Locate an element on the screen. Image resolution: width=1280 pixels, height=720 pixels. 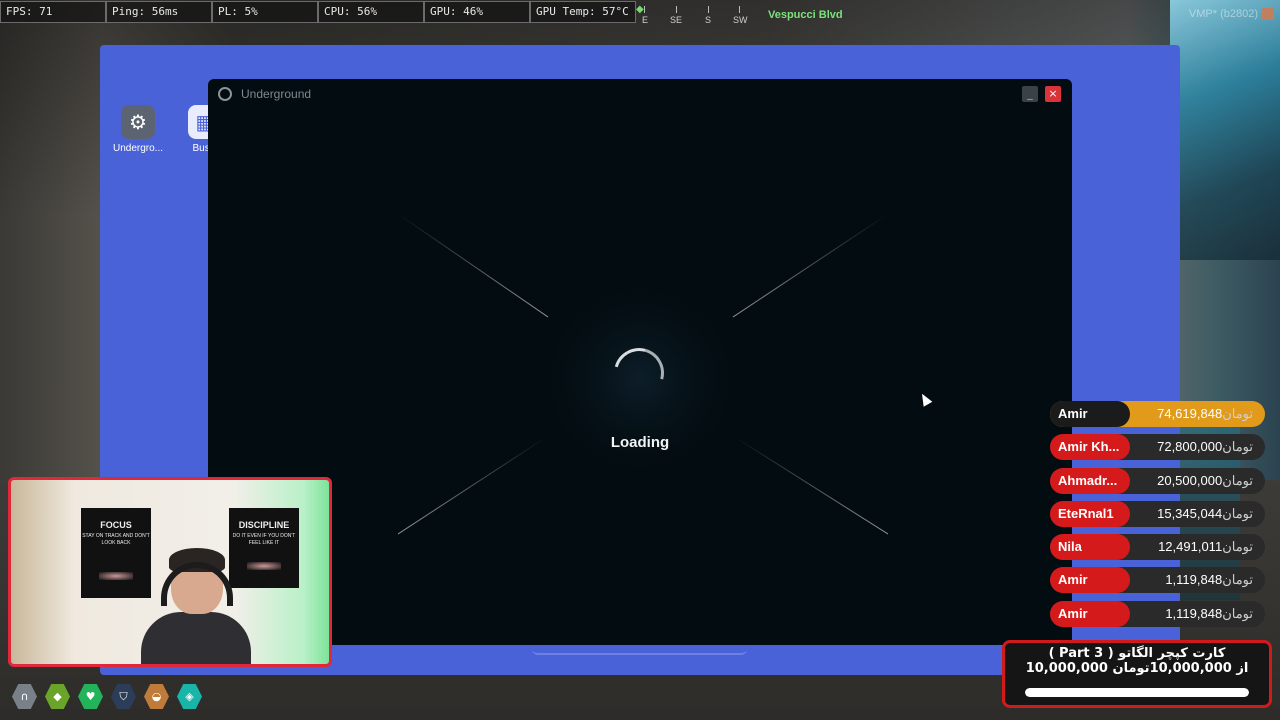
fps-readout: FPS: 71 is located at coordinates (53, 12).